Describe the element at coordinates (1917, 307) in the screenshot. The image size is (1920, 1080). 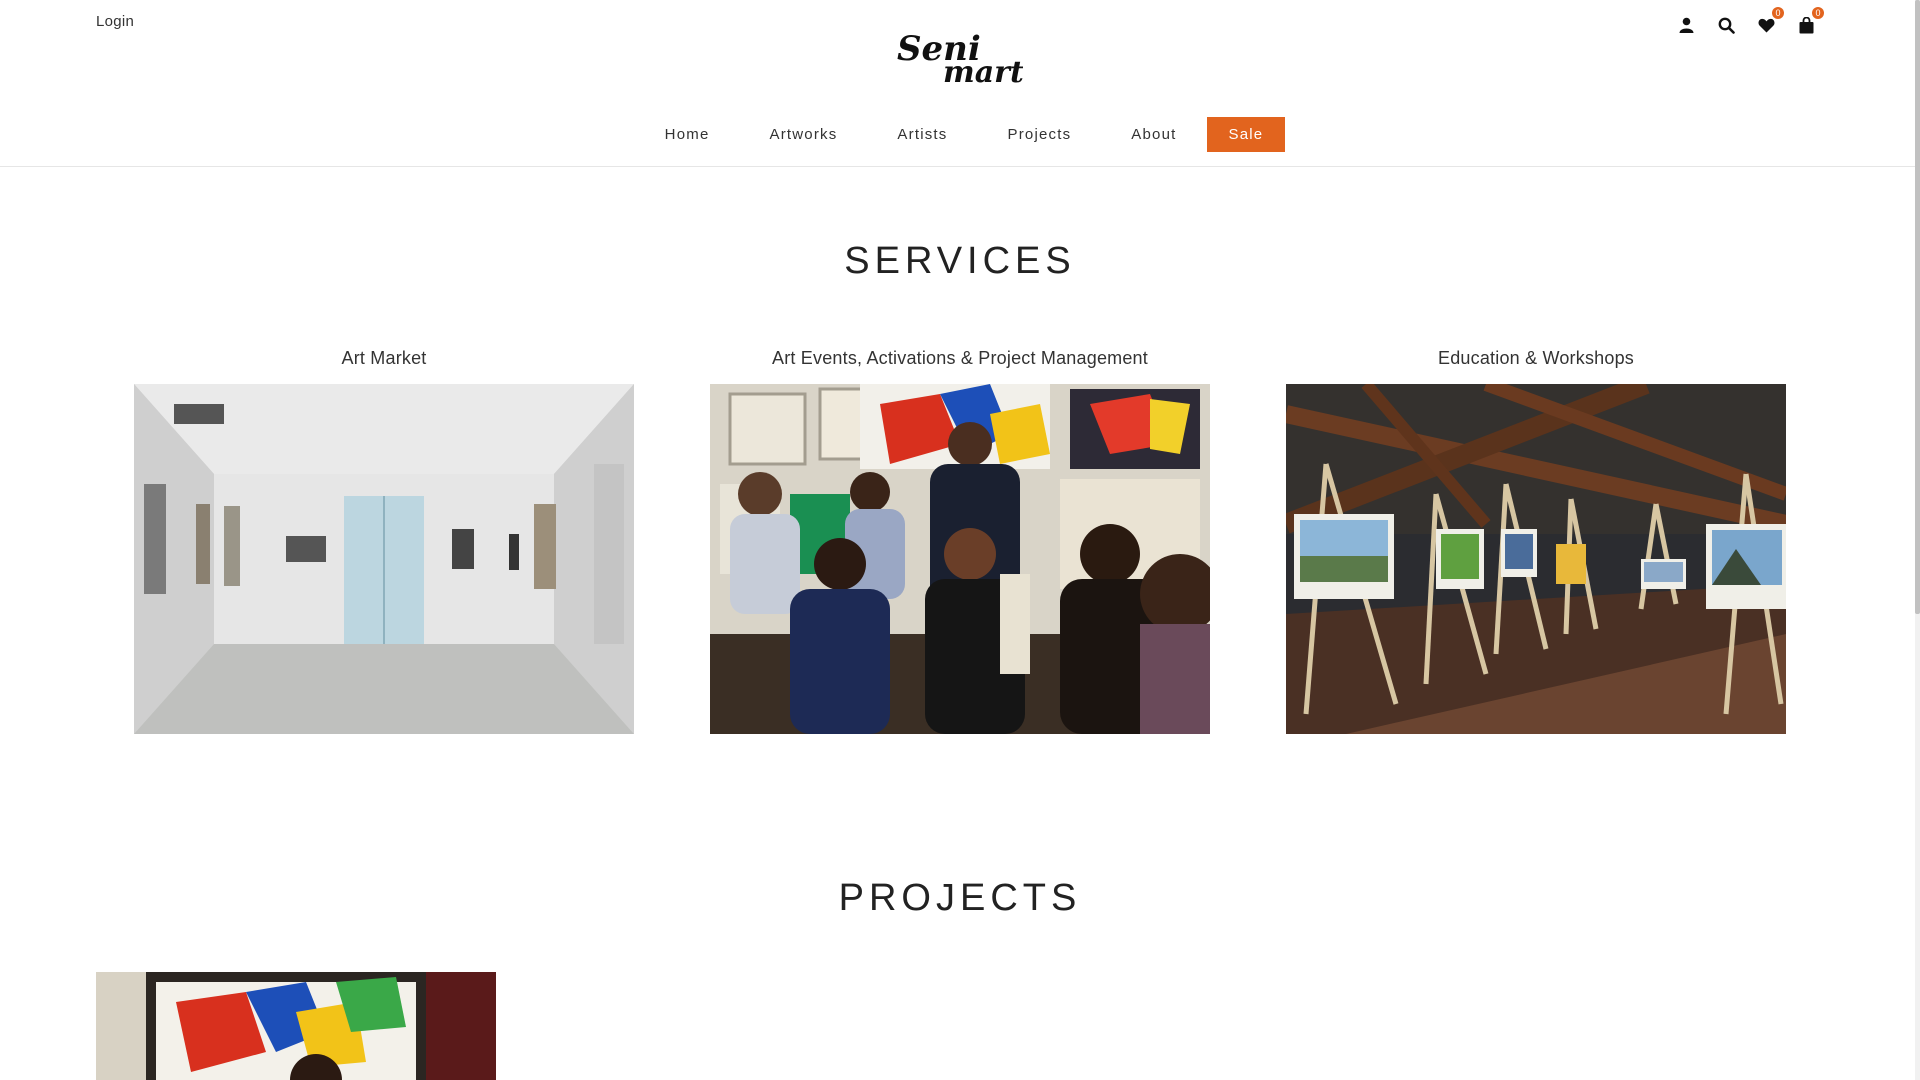
I see `scrollbar-thumb` at that location.